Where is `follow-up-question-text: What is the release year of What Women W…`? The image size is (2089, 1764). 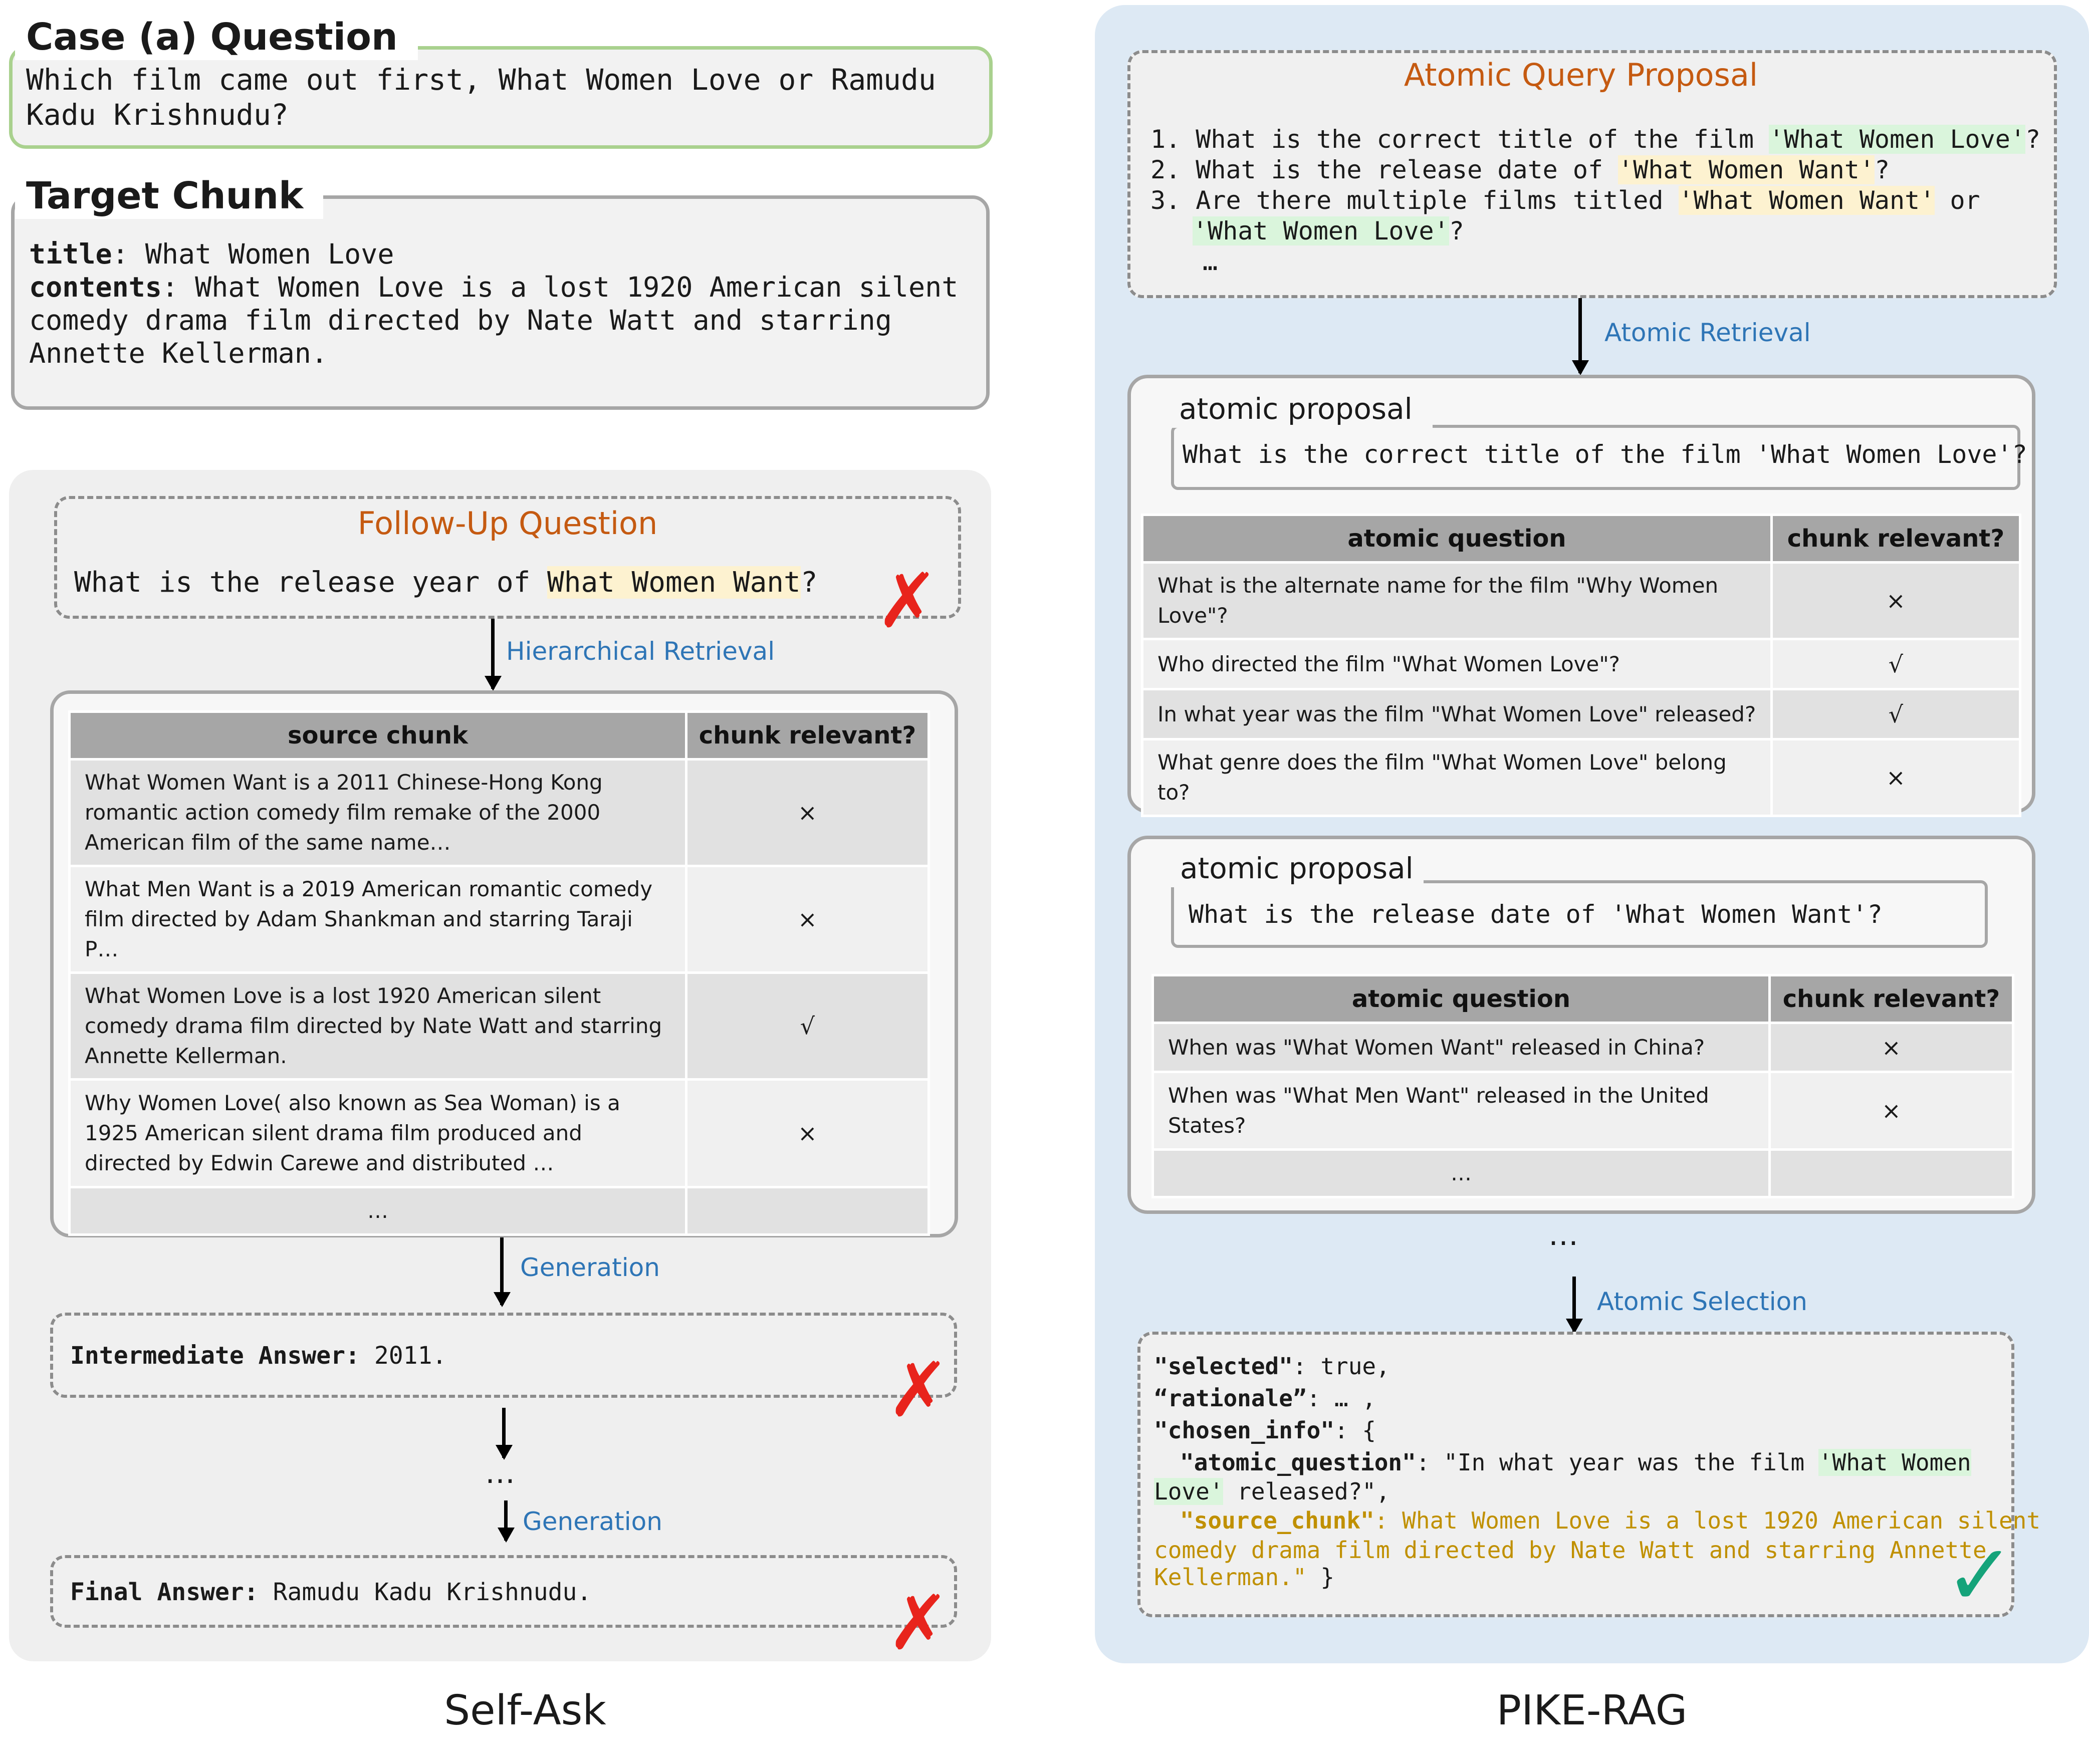 follow-up-question-text: What is the release year of What Women W… is located at coordinates (446, 582).